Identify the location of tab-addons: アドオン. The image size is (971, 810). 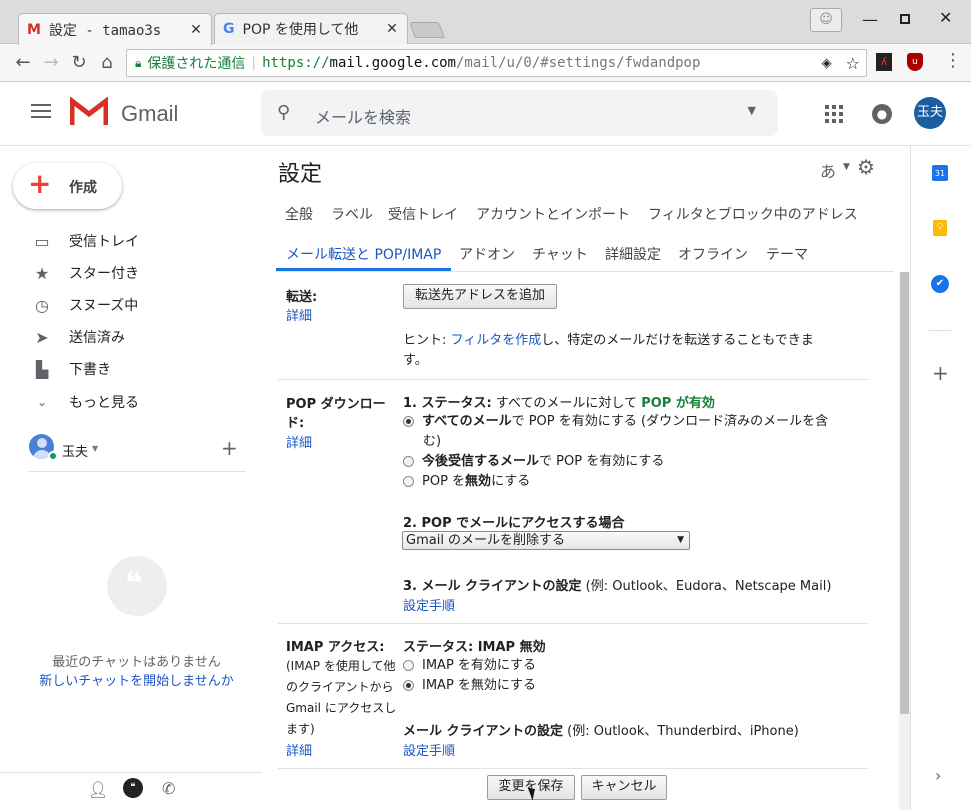
(487, 254).